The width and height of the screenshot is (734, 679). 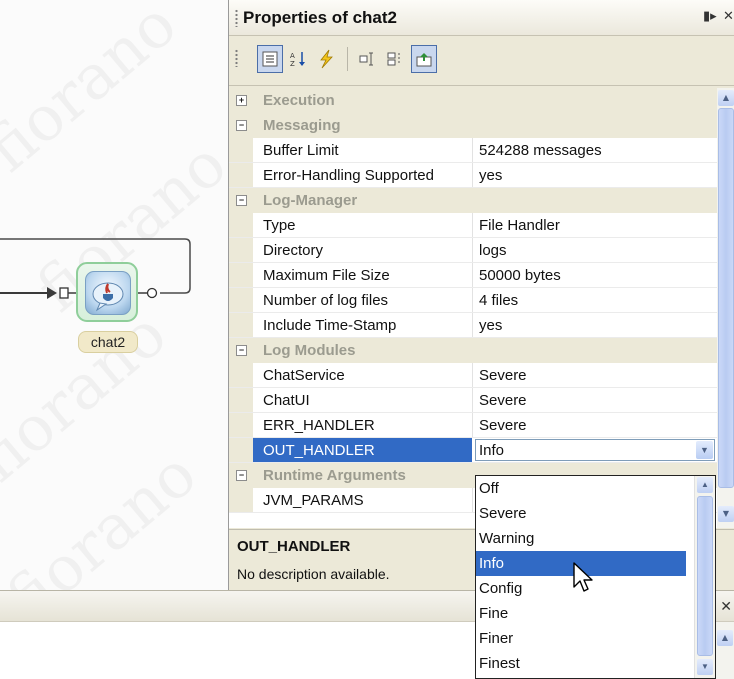 What do you see at coordinates (313, 574) in the screenshot?
I see `description-text: No description available.` at bounding box center [313, 574].